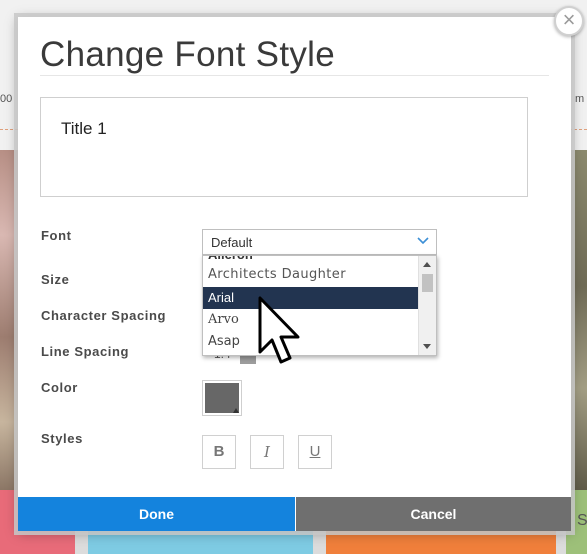 The width and height of the screenshot is (587, 554). Describe the element at coordinates (311, 275) in the screenshot. I see `font-option: Architects Daughter` at that location.